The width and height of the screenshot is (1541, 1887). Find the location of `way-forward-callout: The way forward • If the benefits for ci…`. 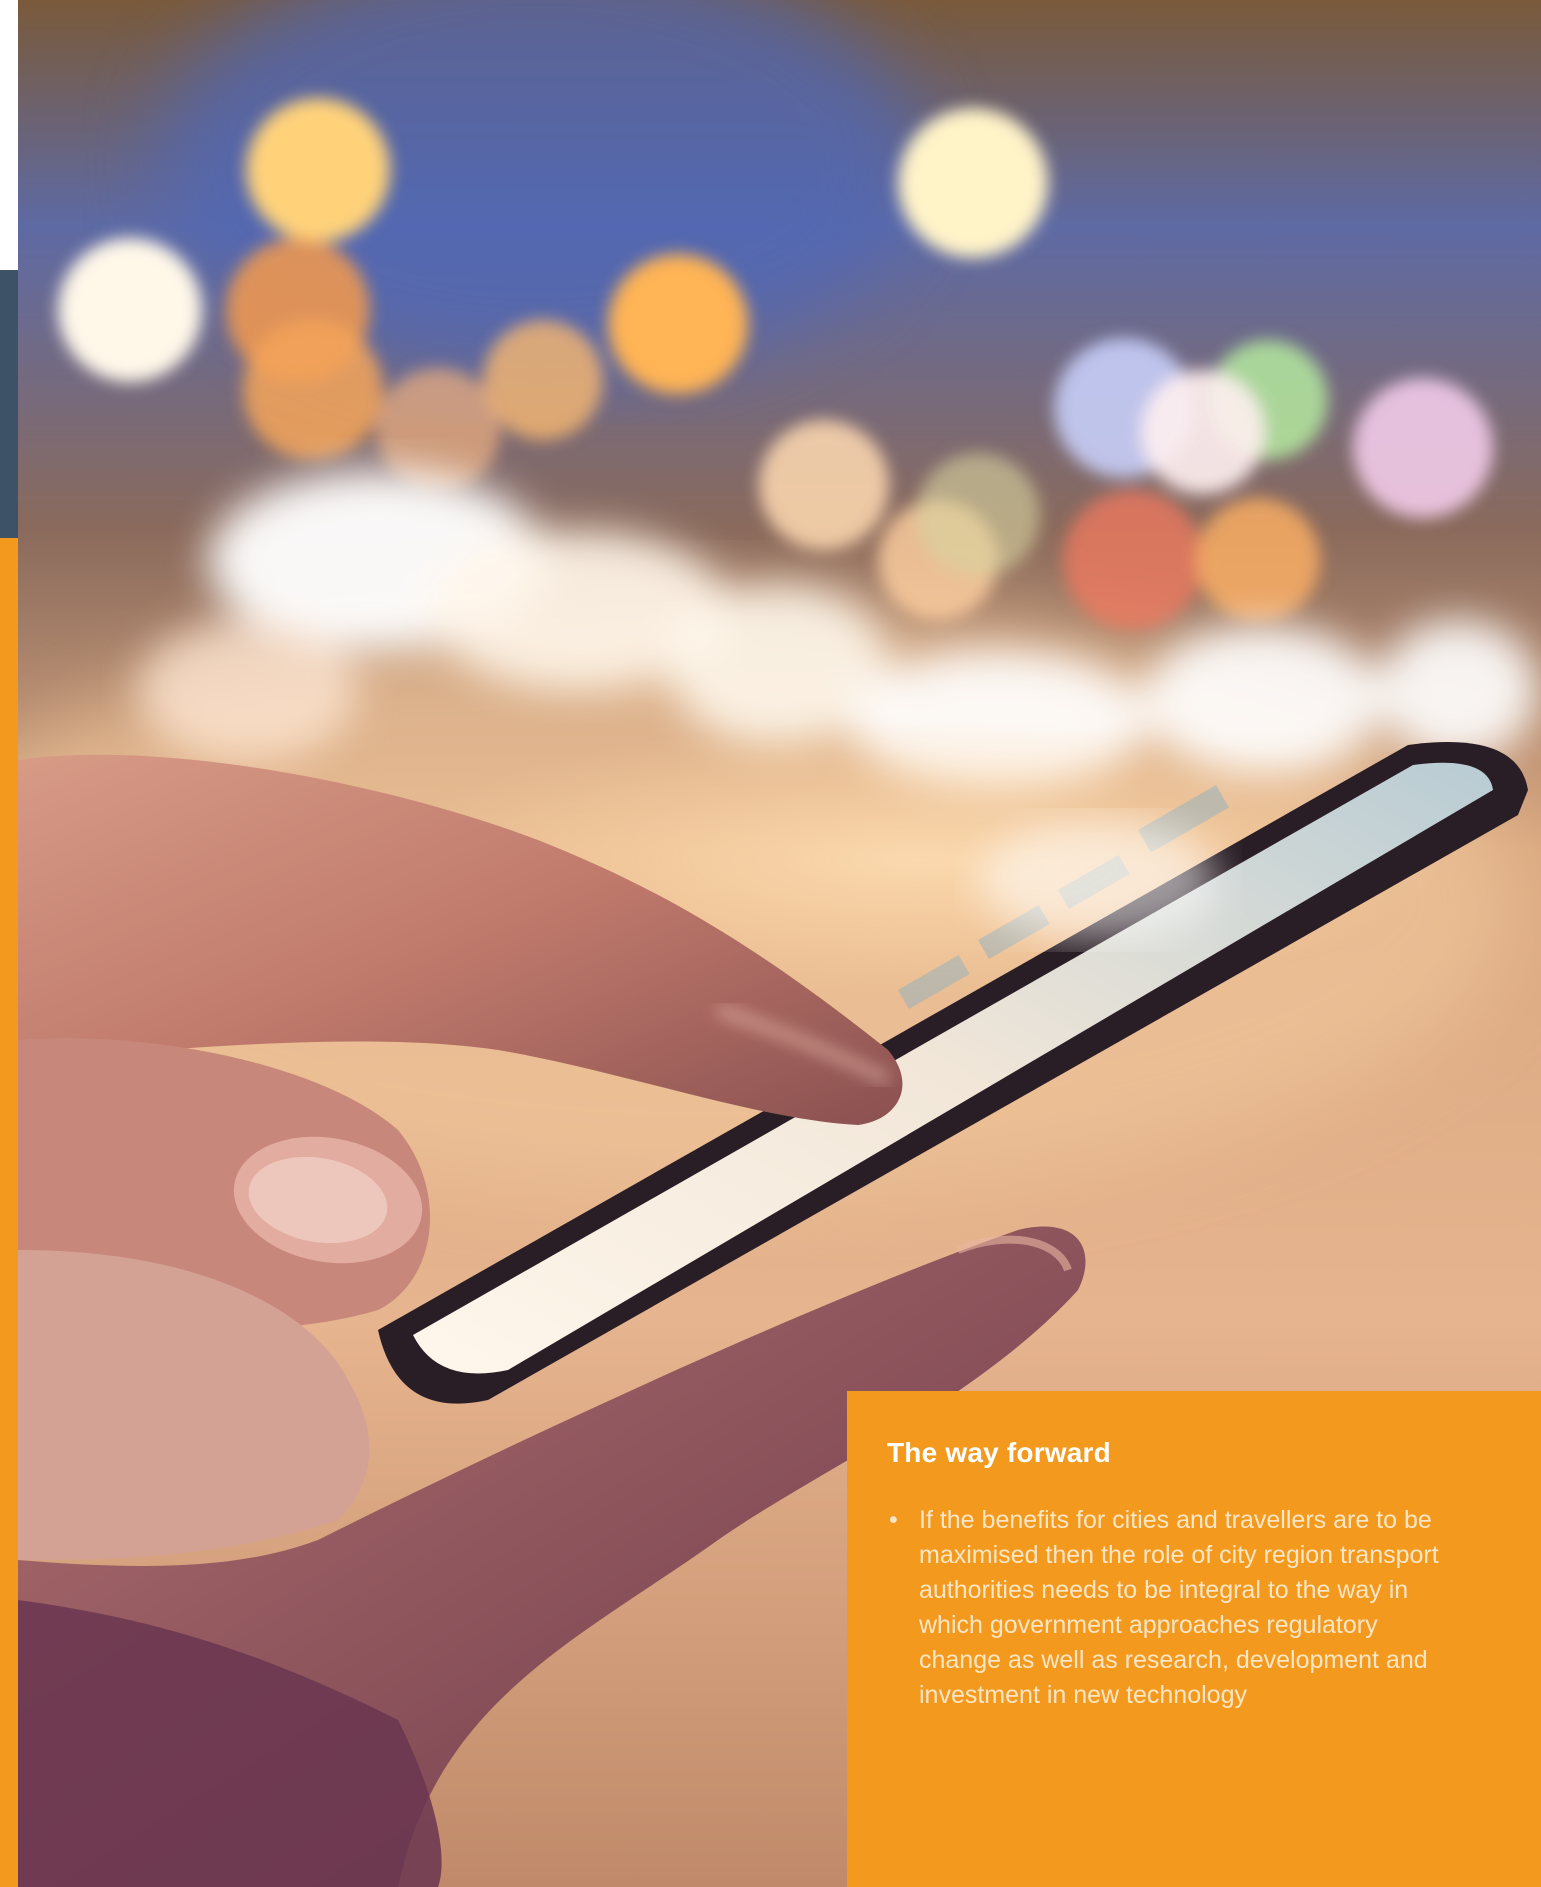

way-forward-callout: The way forward • If the benefits for ci… is located at coordinates (1194, 1639).